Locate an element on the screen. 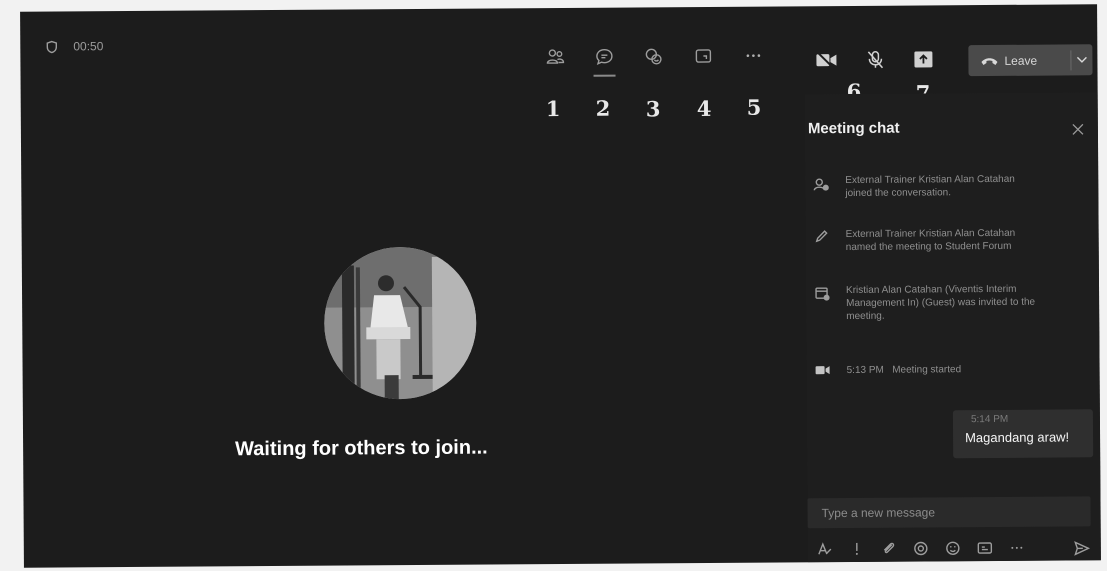 The width and height of the screenshot is (1107, 571). leave-button: Leave is located at coordinates (1030, 60).